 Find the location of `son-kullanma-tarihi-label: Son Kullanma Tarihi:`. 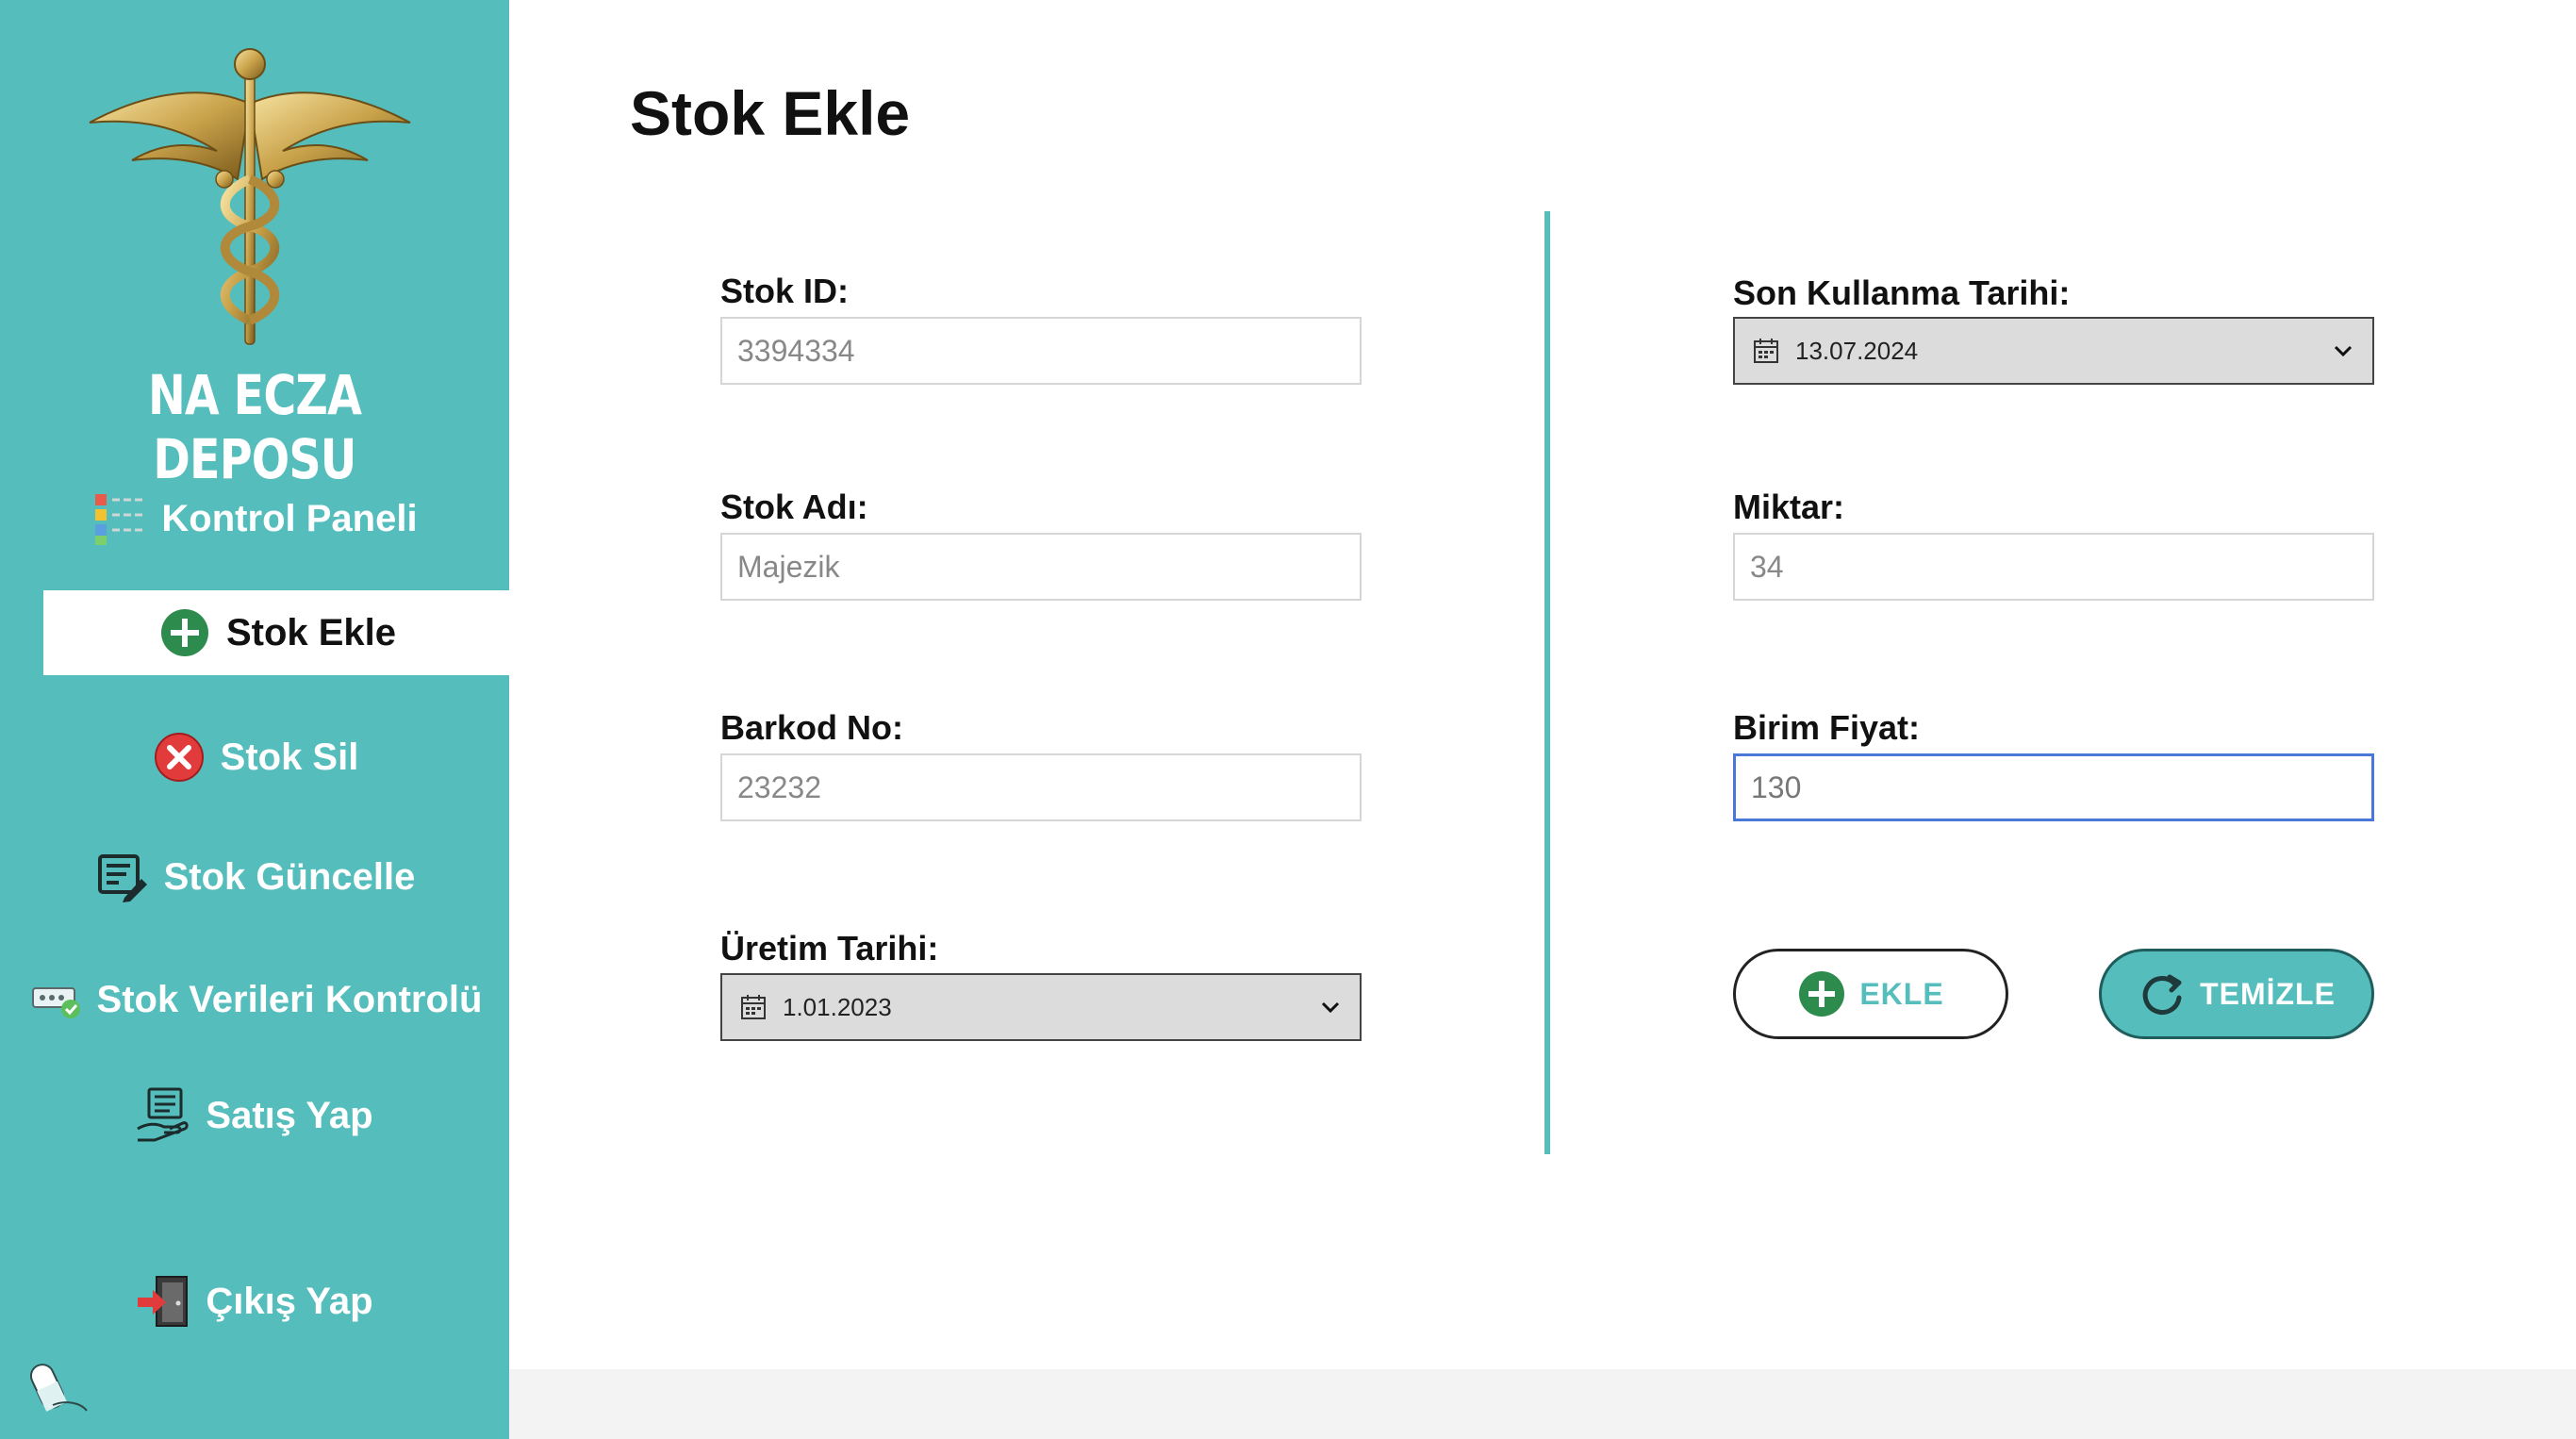

son-kullanma-tarihi-label: Son Kullanma Tarihi: is located at coordinates (1902, 292).